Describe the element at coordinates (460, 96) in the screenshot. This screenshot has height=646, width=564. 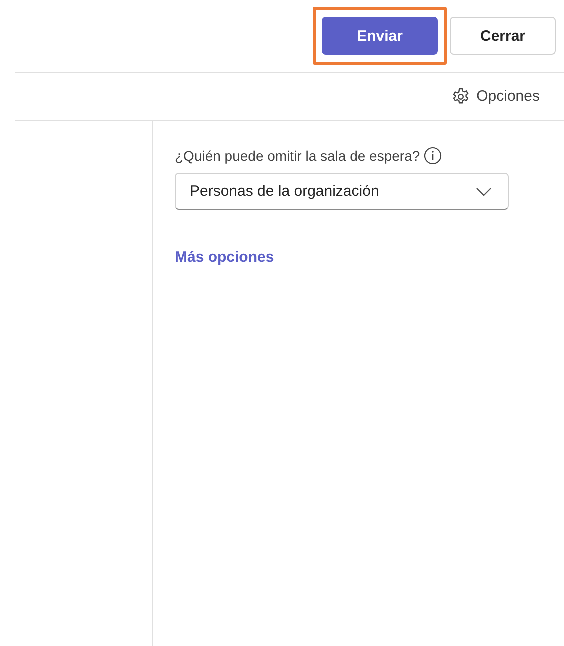
I see `settings-icon` at that location.